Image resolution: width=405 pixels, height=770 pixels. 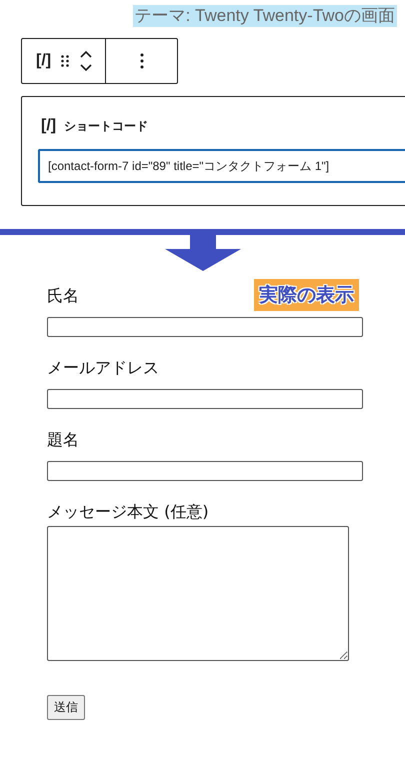 What do you see at coordinates (65, 61) in the screenshot?
I see `drag-handle-icon` at bounding box center [65, 61].